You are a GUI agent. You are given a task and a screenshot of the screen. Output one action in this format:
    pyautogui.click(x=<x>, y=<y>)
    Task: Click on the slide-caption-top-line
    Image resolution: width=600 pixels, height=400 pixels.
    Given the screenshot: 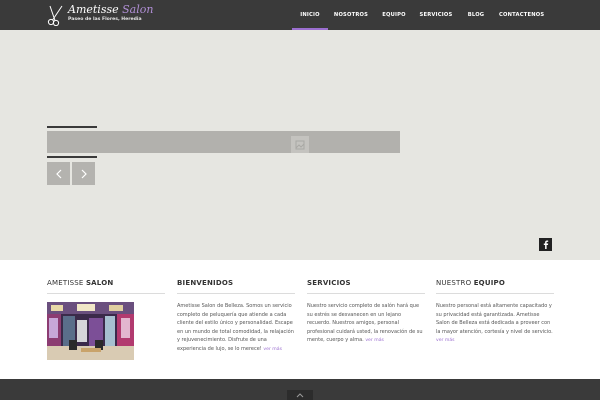 What is the action you would take?
    pyautogui.click(x=72, y=127)
    